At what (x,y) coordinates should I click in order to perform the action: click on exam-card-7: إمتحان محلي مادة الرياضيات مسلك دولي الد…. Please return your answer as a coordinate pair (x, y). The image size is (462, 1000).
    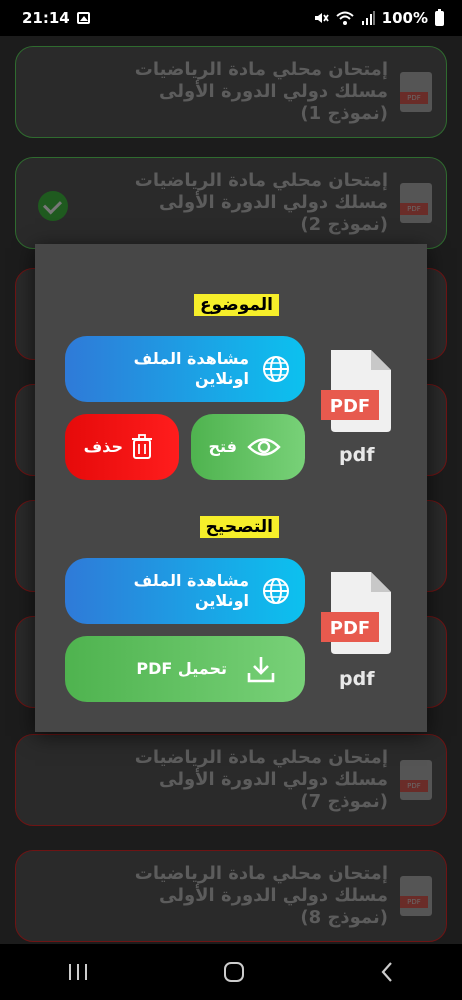
    Looking at the image, I should click on (231, 780).